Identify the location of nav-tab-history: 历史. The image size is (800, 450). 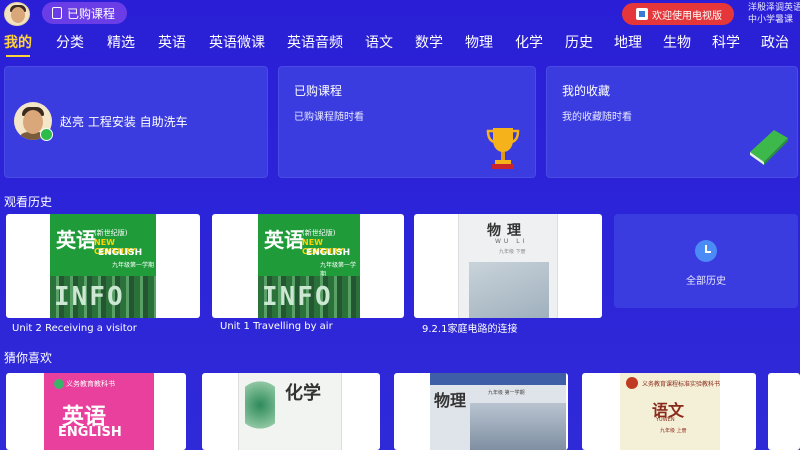
(579, 43).